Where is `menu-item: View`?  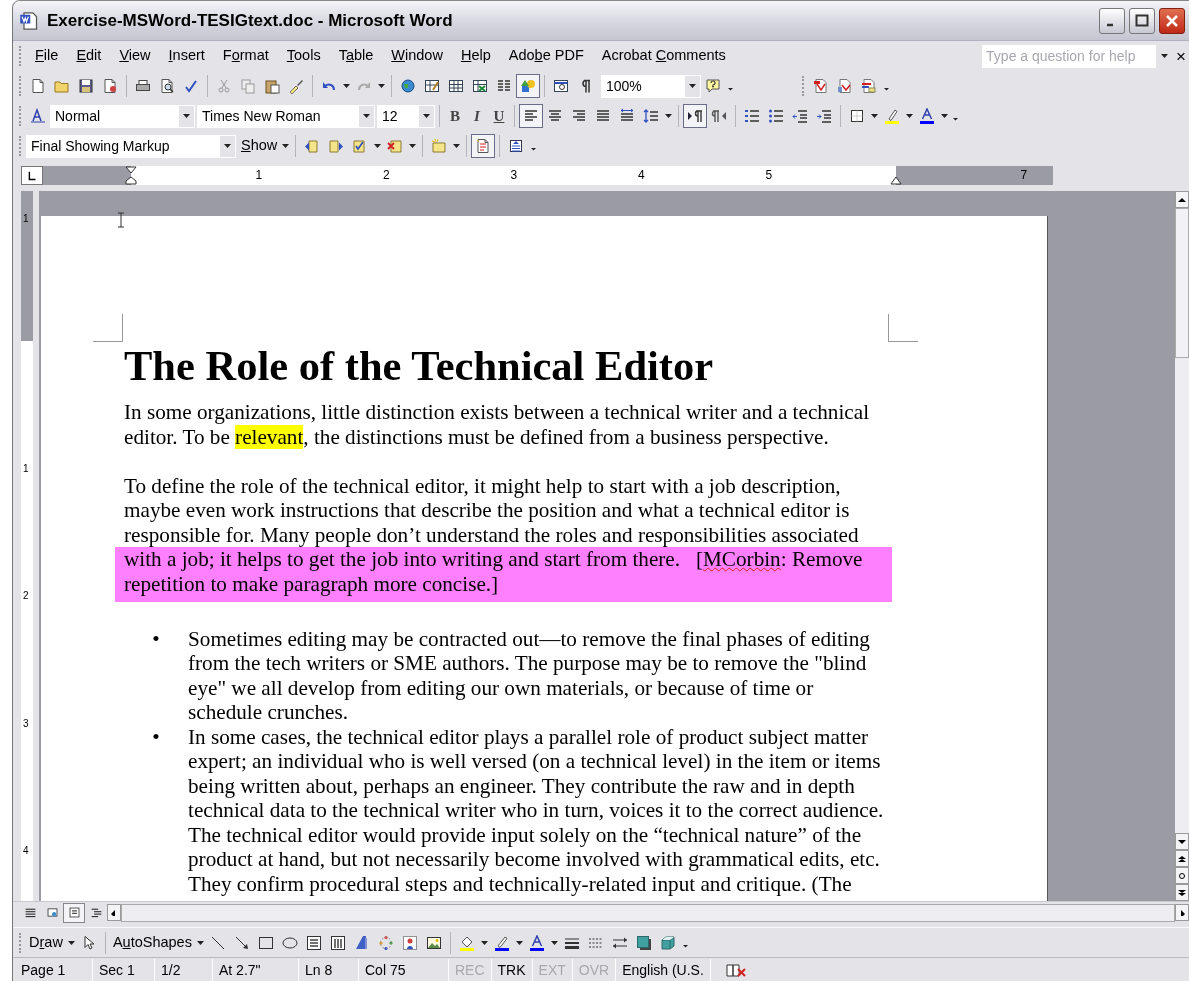 menu-item: View is located at coordinates (135, 56).